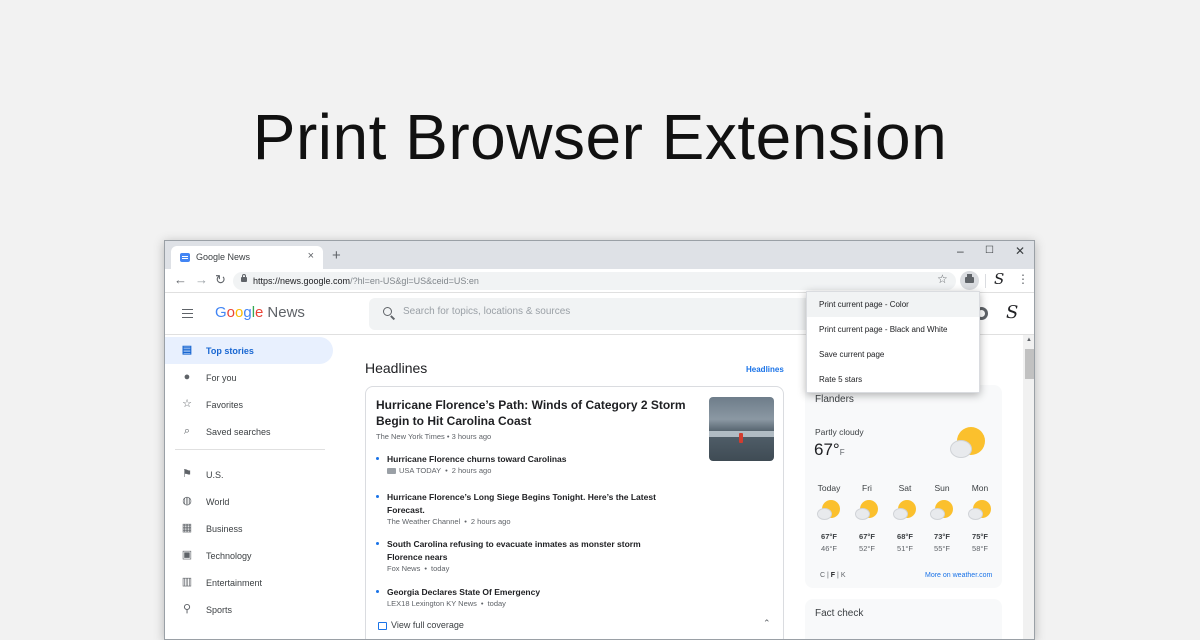 The height and width of the screenshot is (640, 1200). I want to click on collapse-chevron-icon: ⌃, so click(767, 623).